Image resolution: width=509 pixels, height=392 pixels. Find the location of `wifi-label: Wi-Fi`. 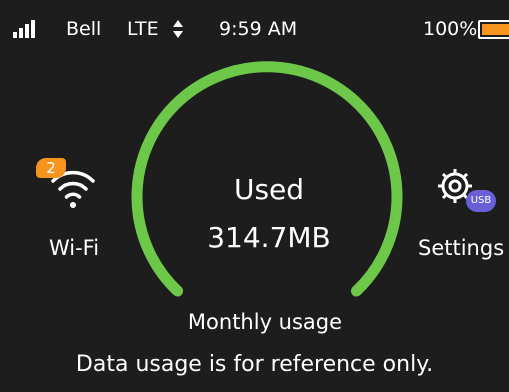

wifi-label: Wi-Fi is located at coordinates (74, 248).